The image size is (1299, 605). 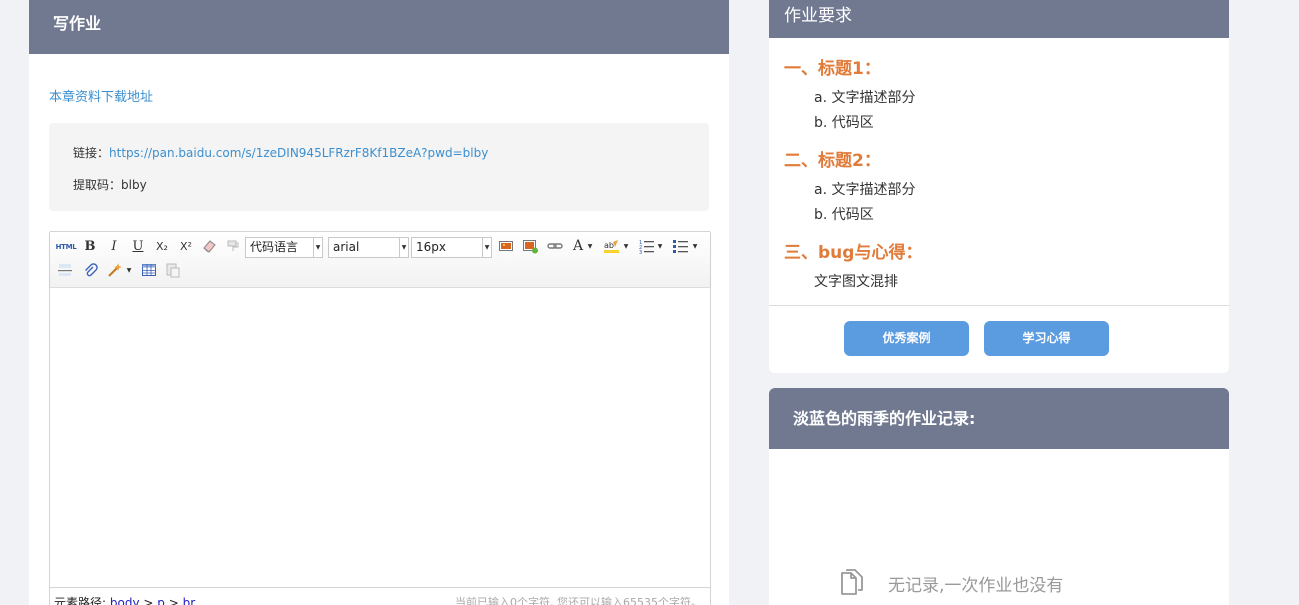 I want to click on font-size-value: 16px, so click(x=431, y=247).